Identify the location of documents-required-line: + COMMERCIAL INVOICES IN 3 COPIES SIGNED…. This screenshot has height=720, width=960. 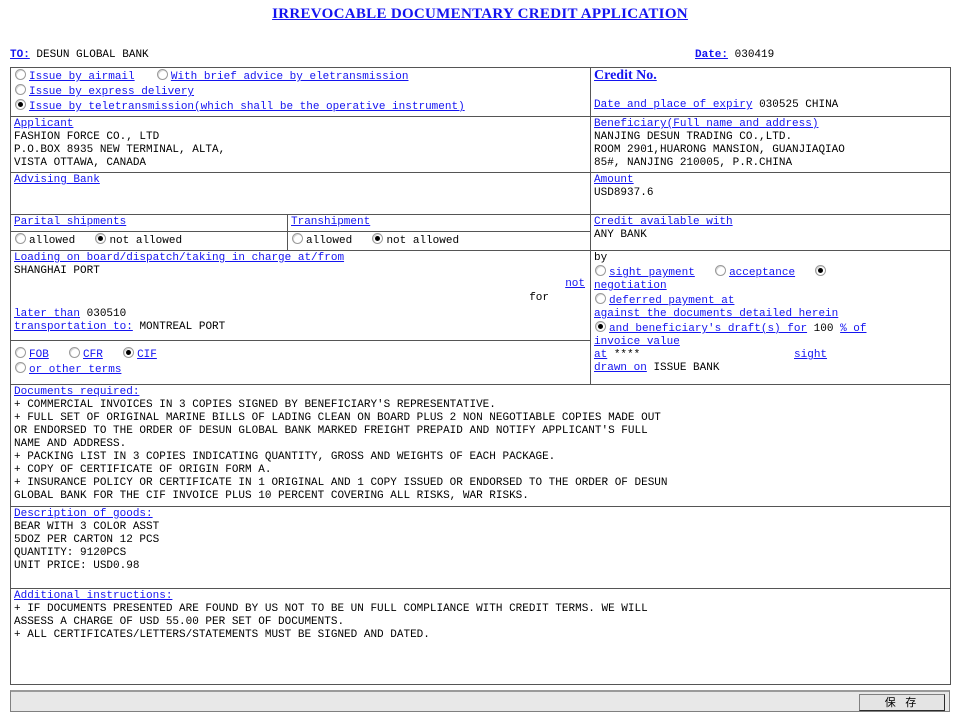
(480, 405).